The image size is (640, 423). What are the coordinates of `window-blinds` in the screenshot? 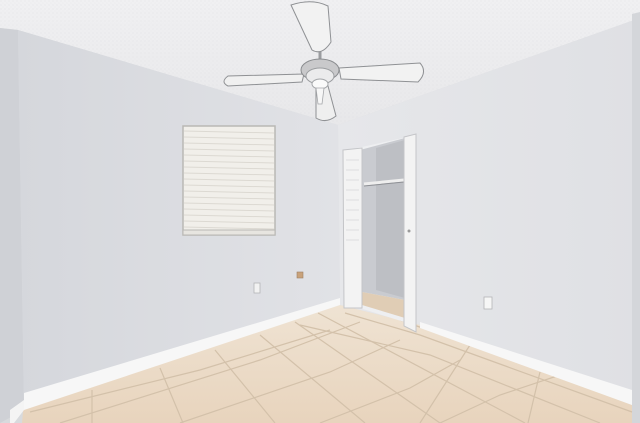 It's located at (229, 180).